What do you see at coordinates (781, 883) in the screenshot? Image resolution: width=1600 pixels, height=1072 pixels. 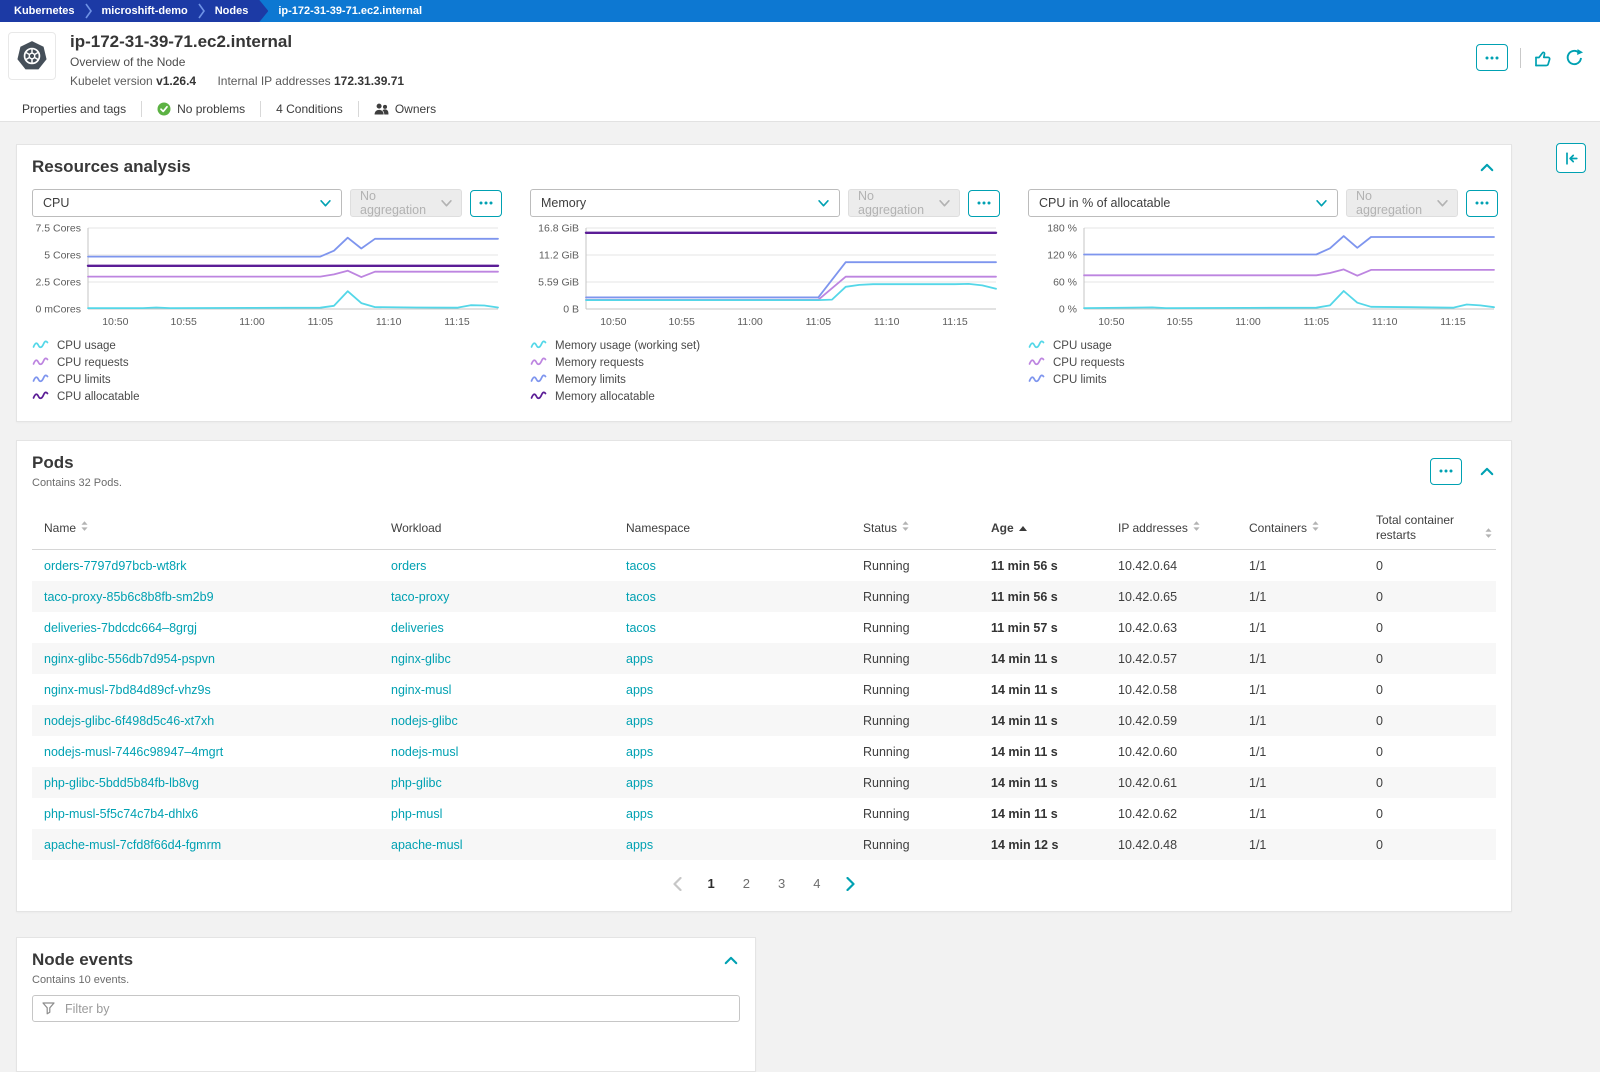 I see `pagination-page-3: 3` at bounding box center [781, 883].